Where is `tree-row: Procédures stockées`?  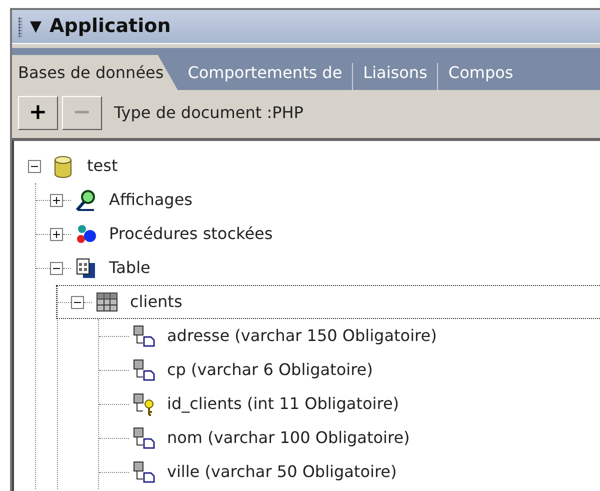
tree-row: Procédures stockées is located at coordinates (318, 234).